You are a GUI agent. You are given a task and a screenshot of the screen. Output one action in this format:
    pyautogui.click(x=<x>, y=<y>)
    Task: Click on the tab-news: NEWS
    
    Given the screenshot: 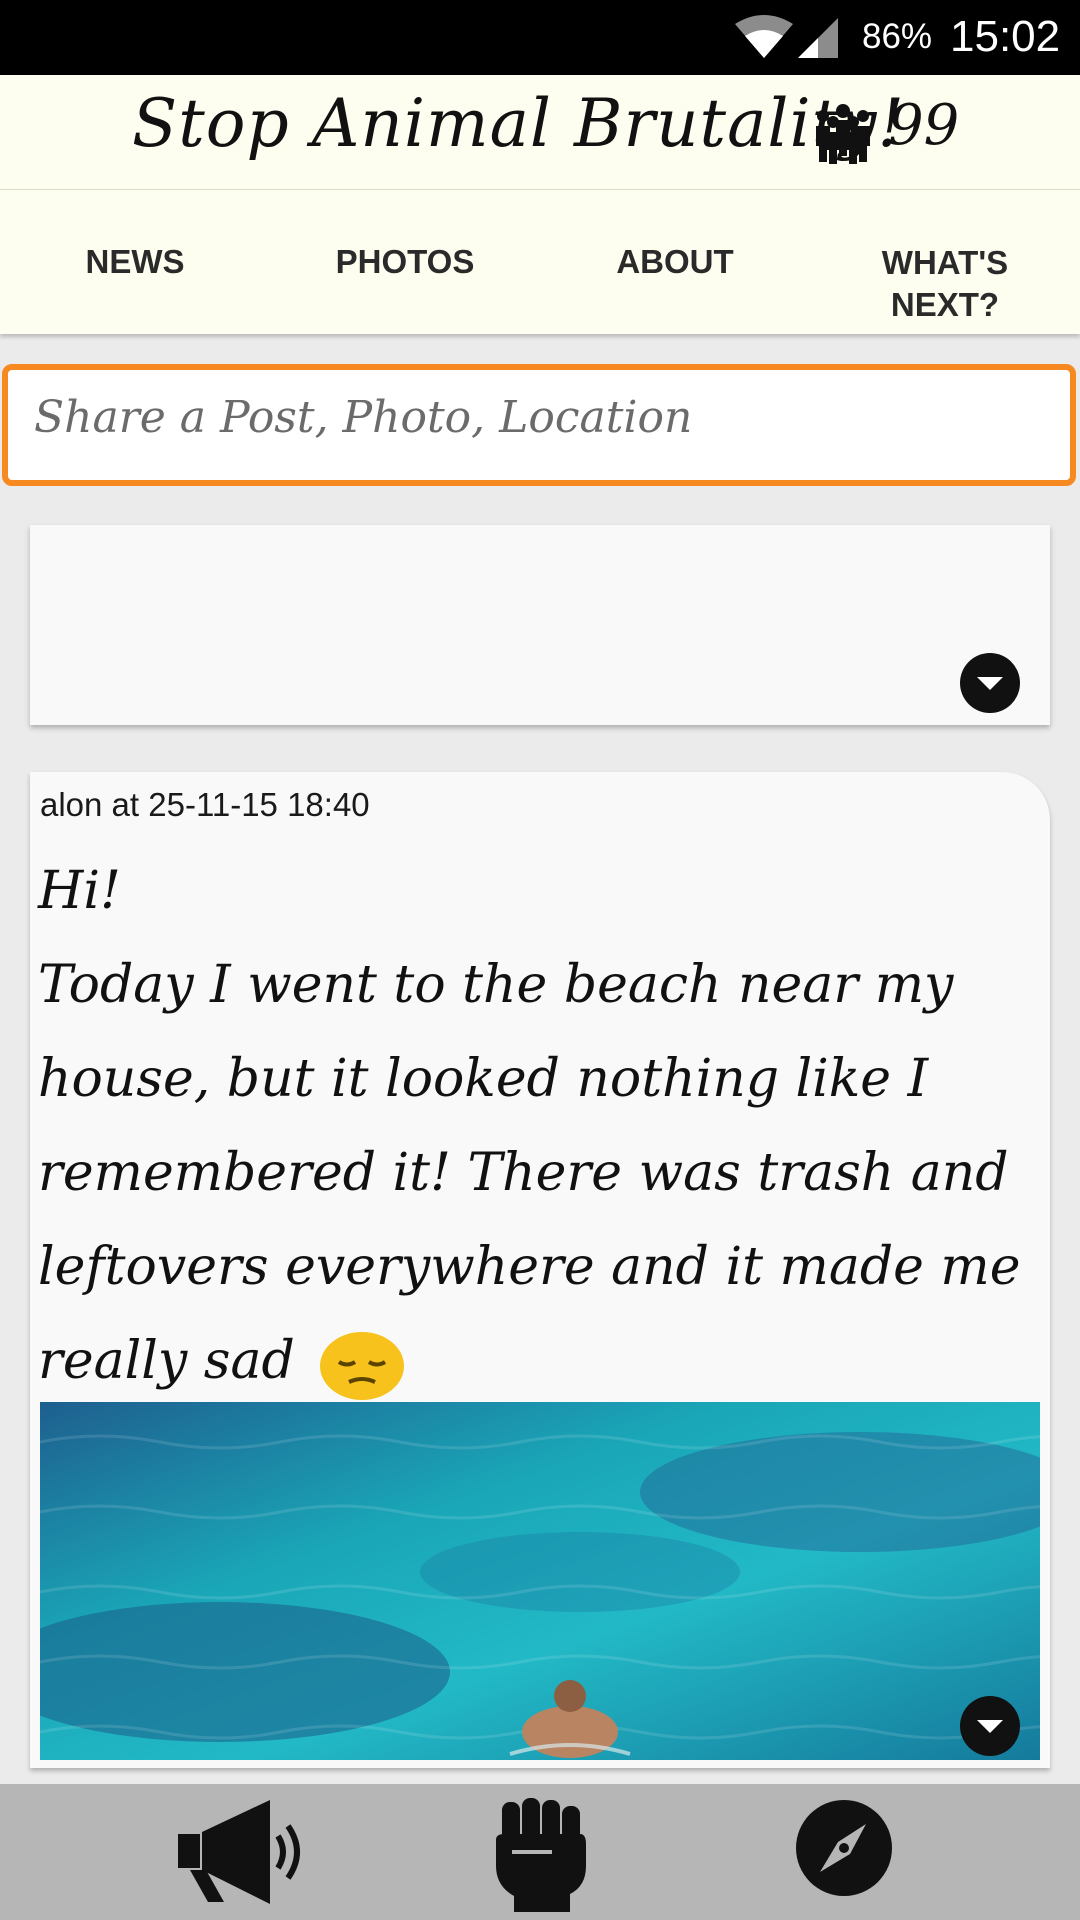 What is the action you would take?
    pyautogui.click(x=135, y=262)
    